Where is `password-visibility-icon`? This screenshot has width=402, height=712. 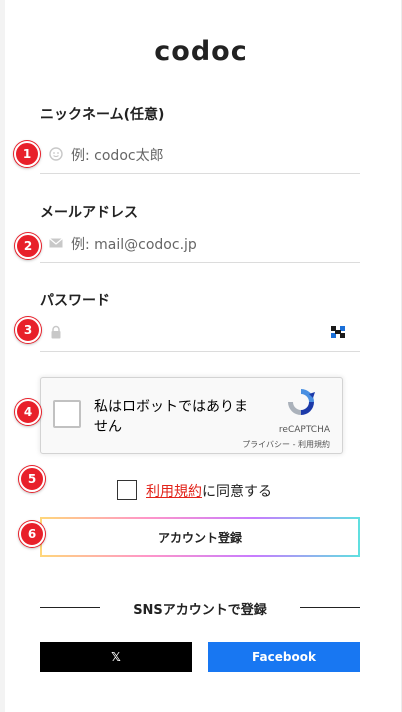 password-visibility-icon is located at coordinates (338, 332).